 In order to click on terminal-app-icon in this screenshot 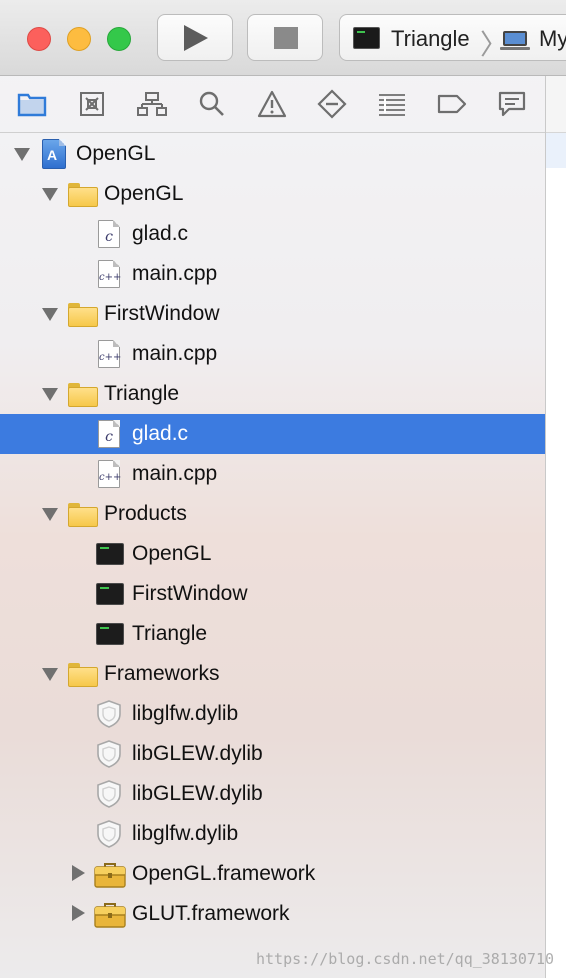, I will do `click(366, 38)`.